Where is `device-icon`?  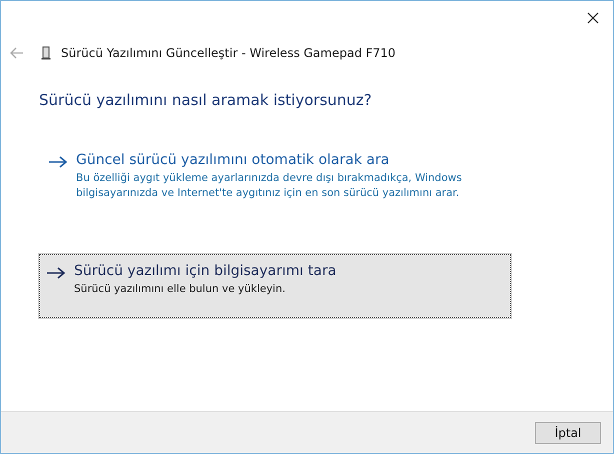 device-icon is located at coordinates (46, 53).